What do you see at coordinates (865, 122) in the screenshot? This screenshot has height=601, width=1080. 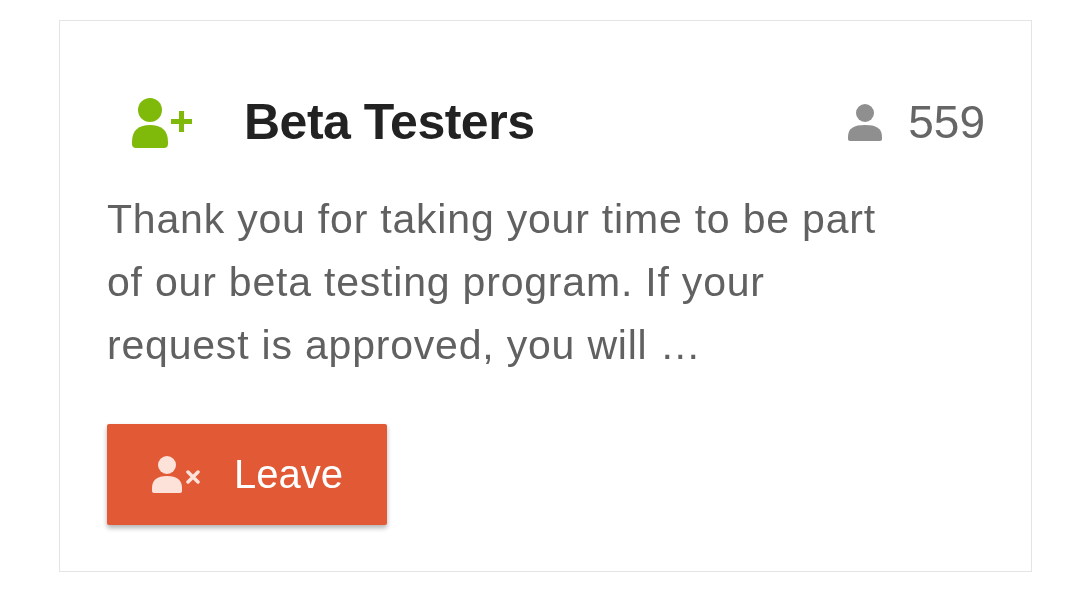 I see `person-icon` at bounding box center [865, 122].